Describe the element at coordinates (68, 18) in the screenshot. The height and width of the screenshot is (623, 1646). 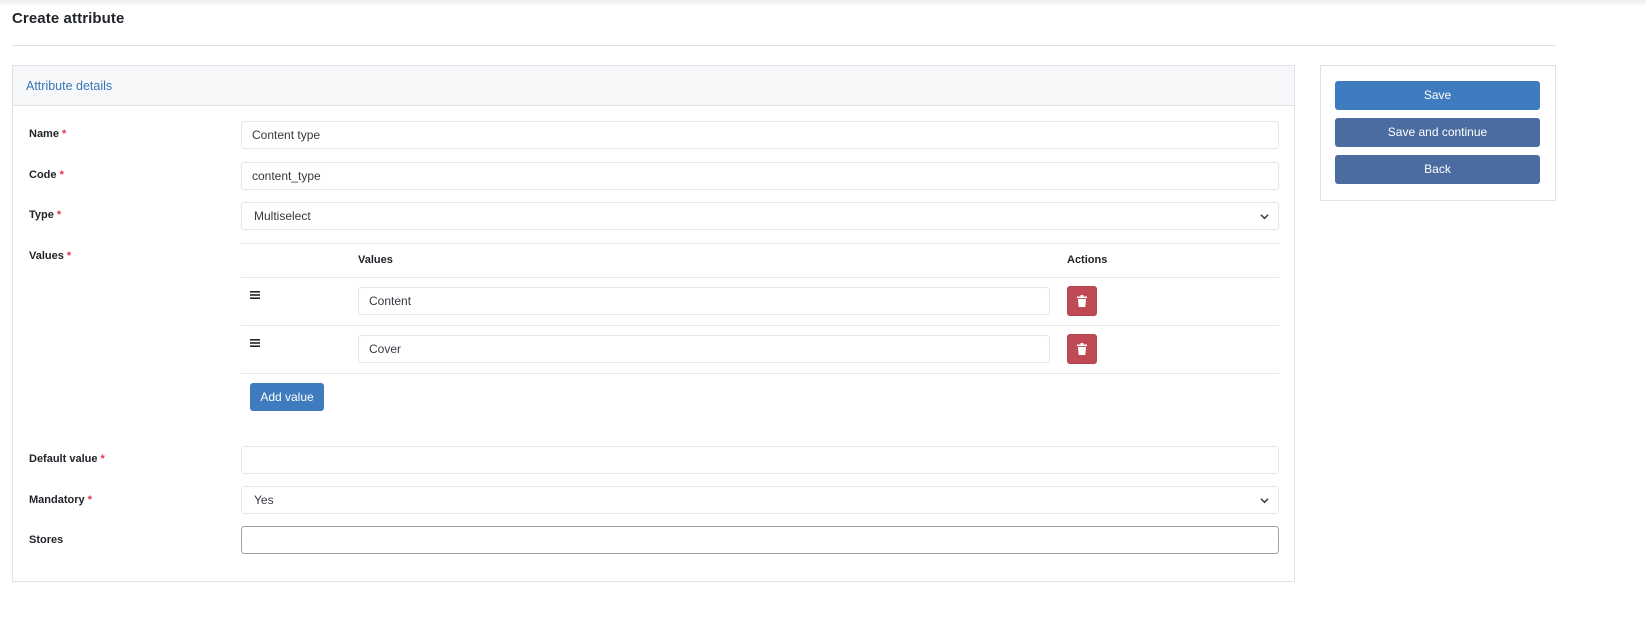
I see `page-title: Create attribute` at that location.